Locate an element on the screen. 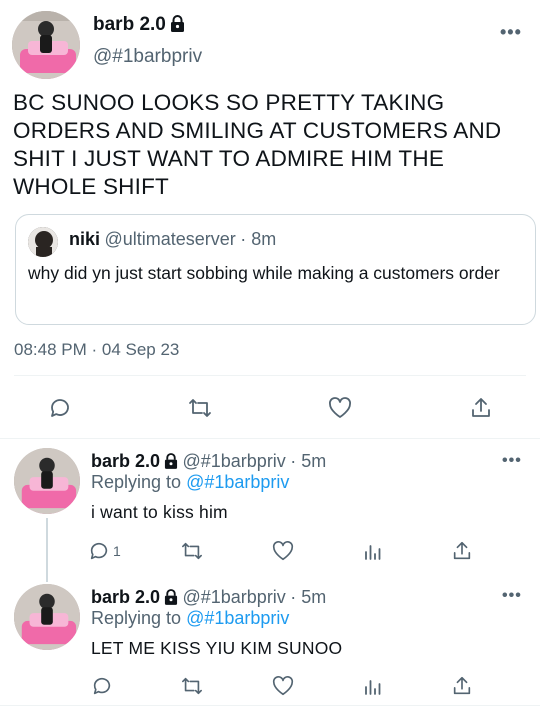  thread-line is located at coordinates (47, 550).